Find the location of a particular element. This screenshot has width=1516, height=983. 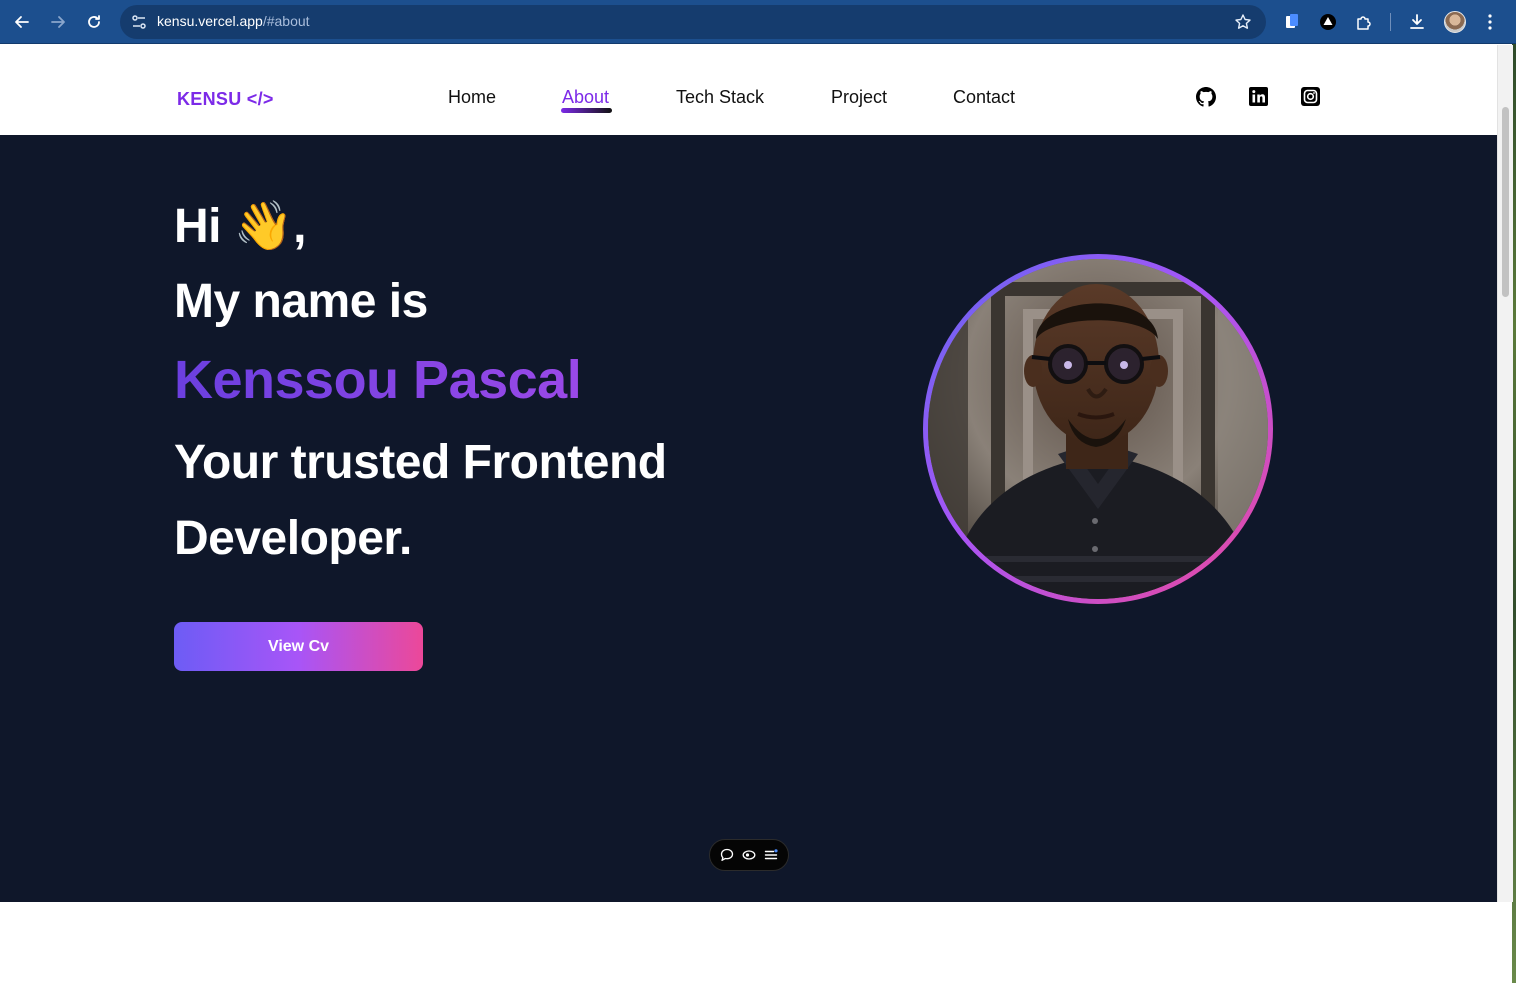

floating-toolbar is located at coordinates (749, 855).